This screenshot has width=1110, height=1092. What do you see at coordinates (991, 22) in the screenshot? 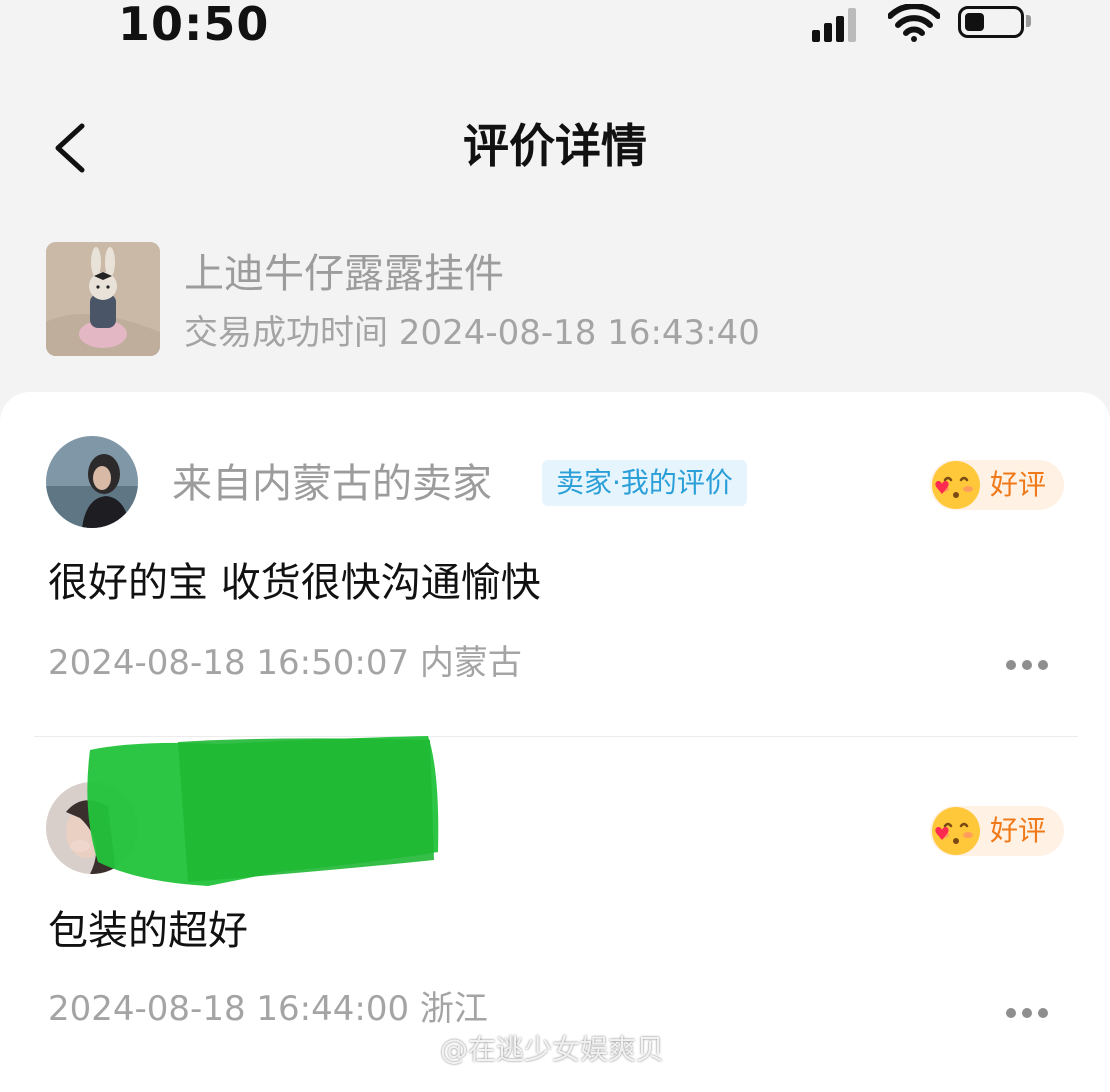
I see `battery-icon` at bounding box center [991, 22].